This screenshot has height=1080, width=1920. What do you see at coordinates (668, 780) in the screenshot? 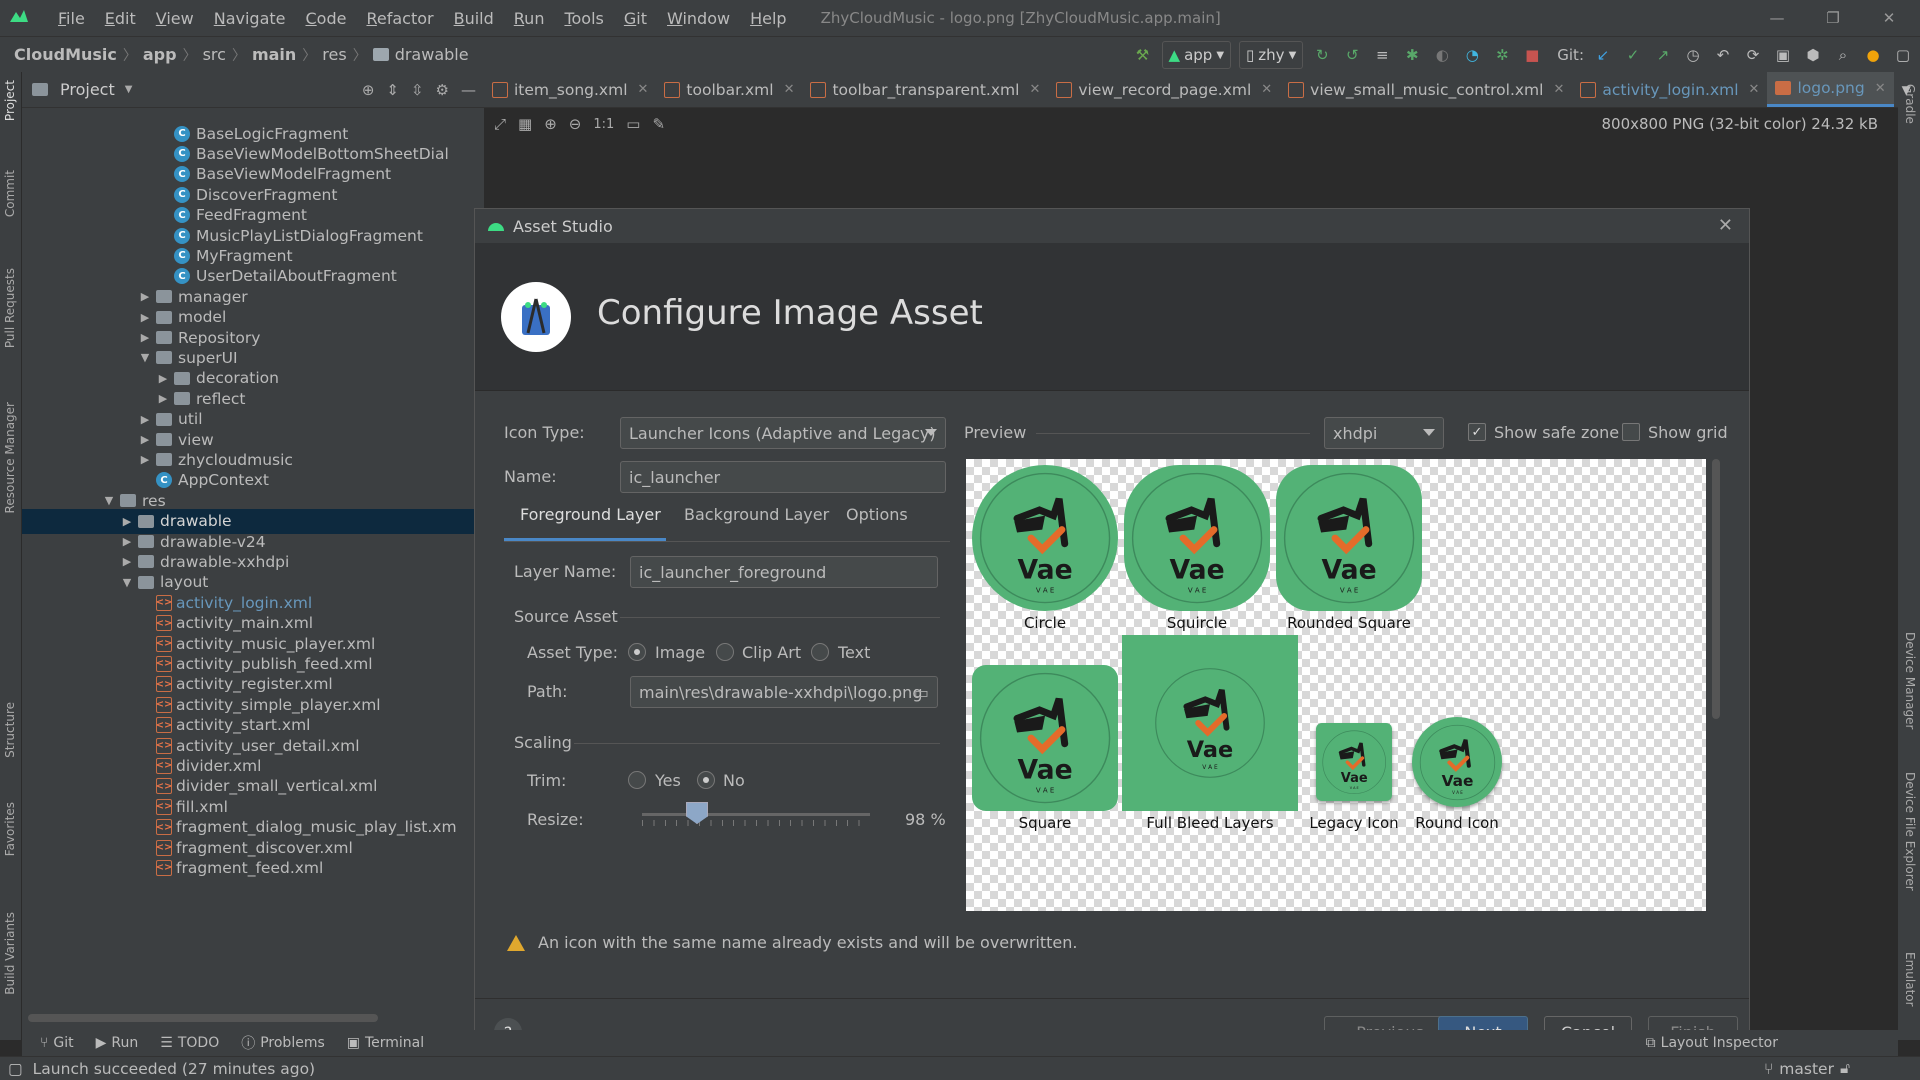
I see `trim-yes-label: Yes` at bounding box center [668, 780].